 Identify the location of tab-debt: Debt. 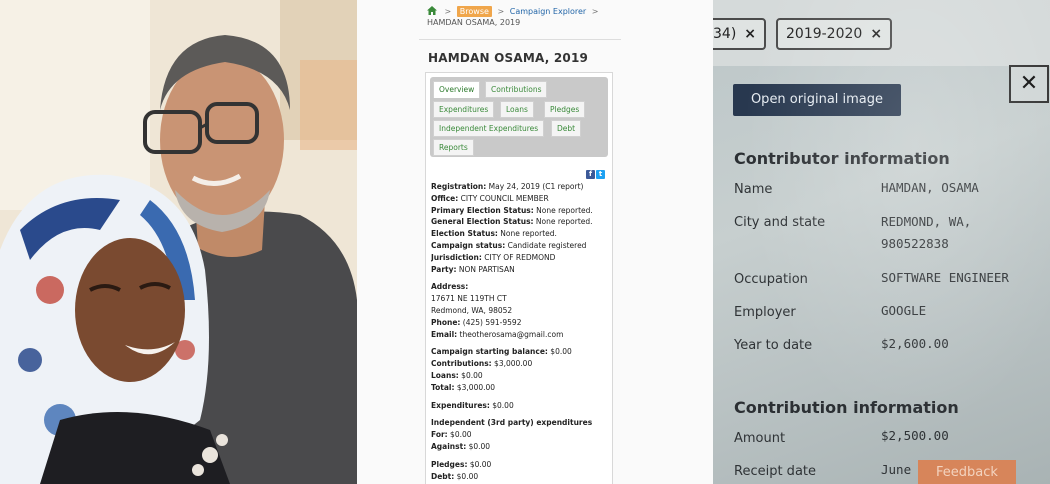
(566, 128).